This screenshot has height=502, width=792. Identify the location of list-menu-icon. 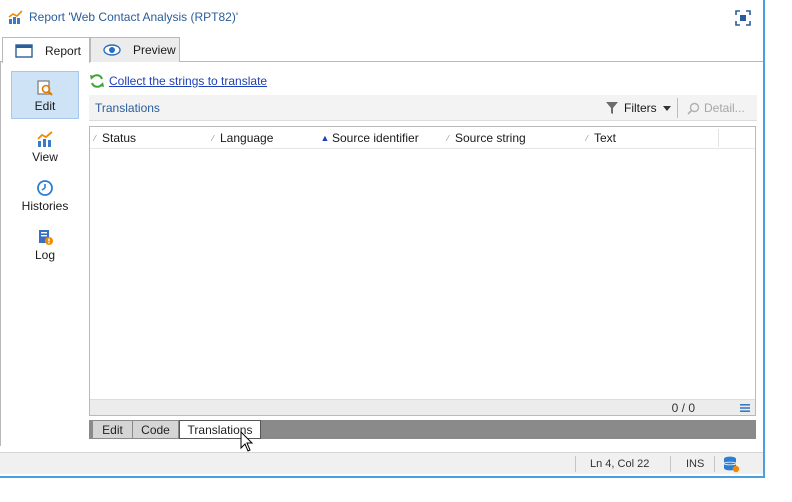
(745, 408).